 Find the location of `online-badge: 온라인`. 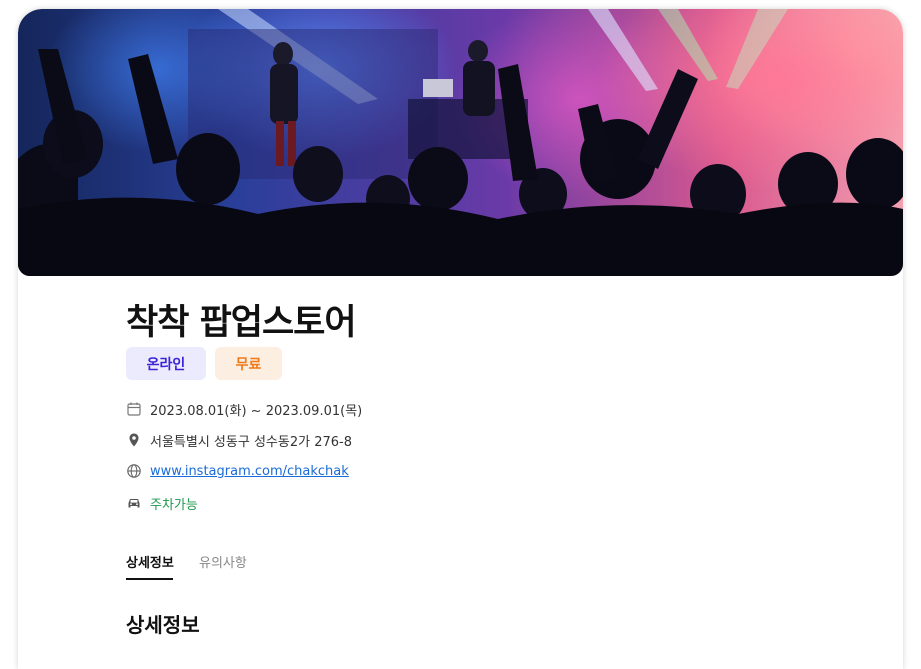

online-badge: 온라인 is located at coordinates (166, 363).